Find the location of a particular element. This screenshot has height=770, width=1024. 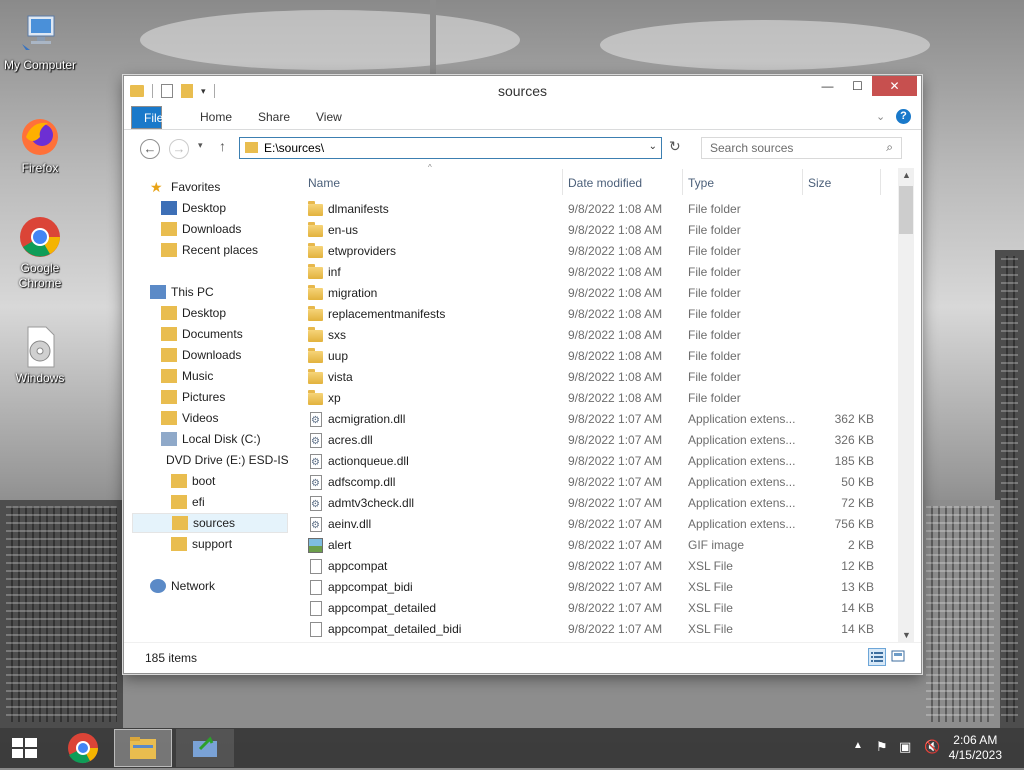

document-icon is located at coordinates (316, 587).